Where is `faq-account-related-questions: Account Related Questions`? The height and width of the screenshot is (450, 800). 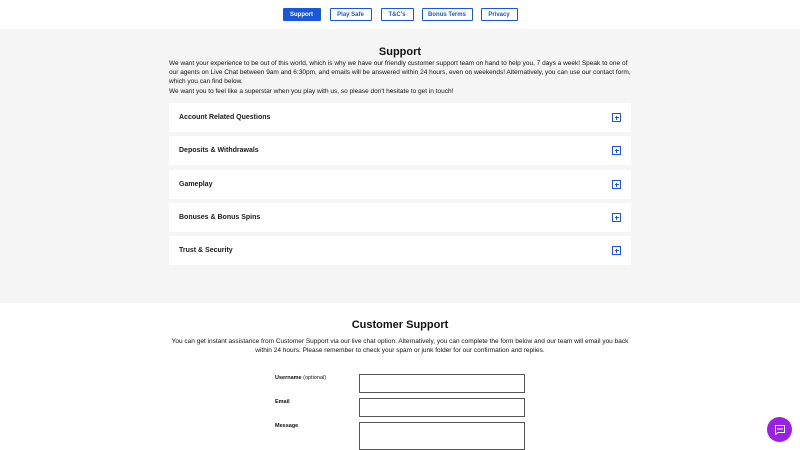 faq-account-related-questions: Account Related Questions is located at coordinates (400, 117).